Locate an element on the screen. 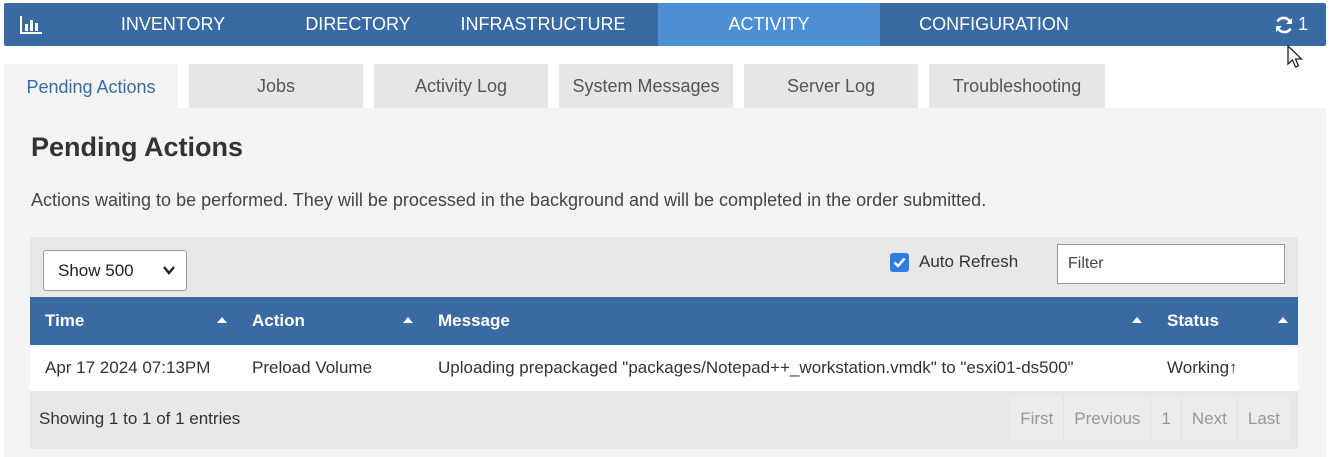 This screenshot has height=457, width=1330. auto-refresh-checkbox is located at coordinates (899, 262).